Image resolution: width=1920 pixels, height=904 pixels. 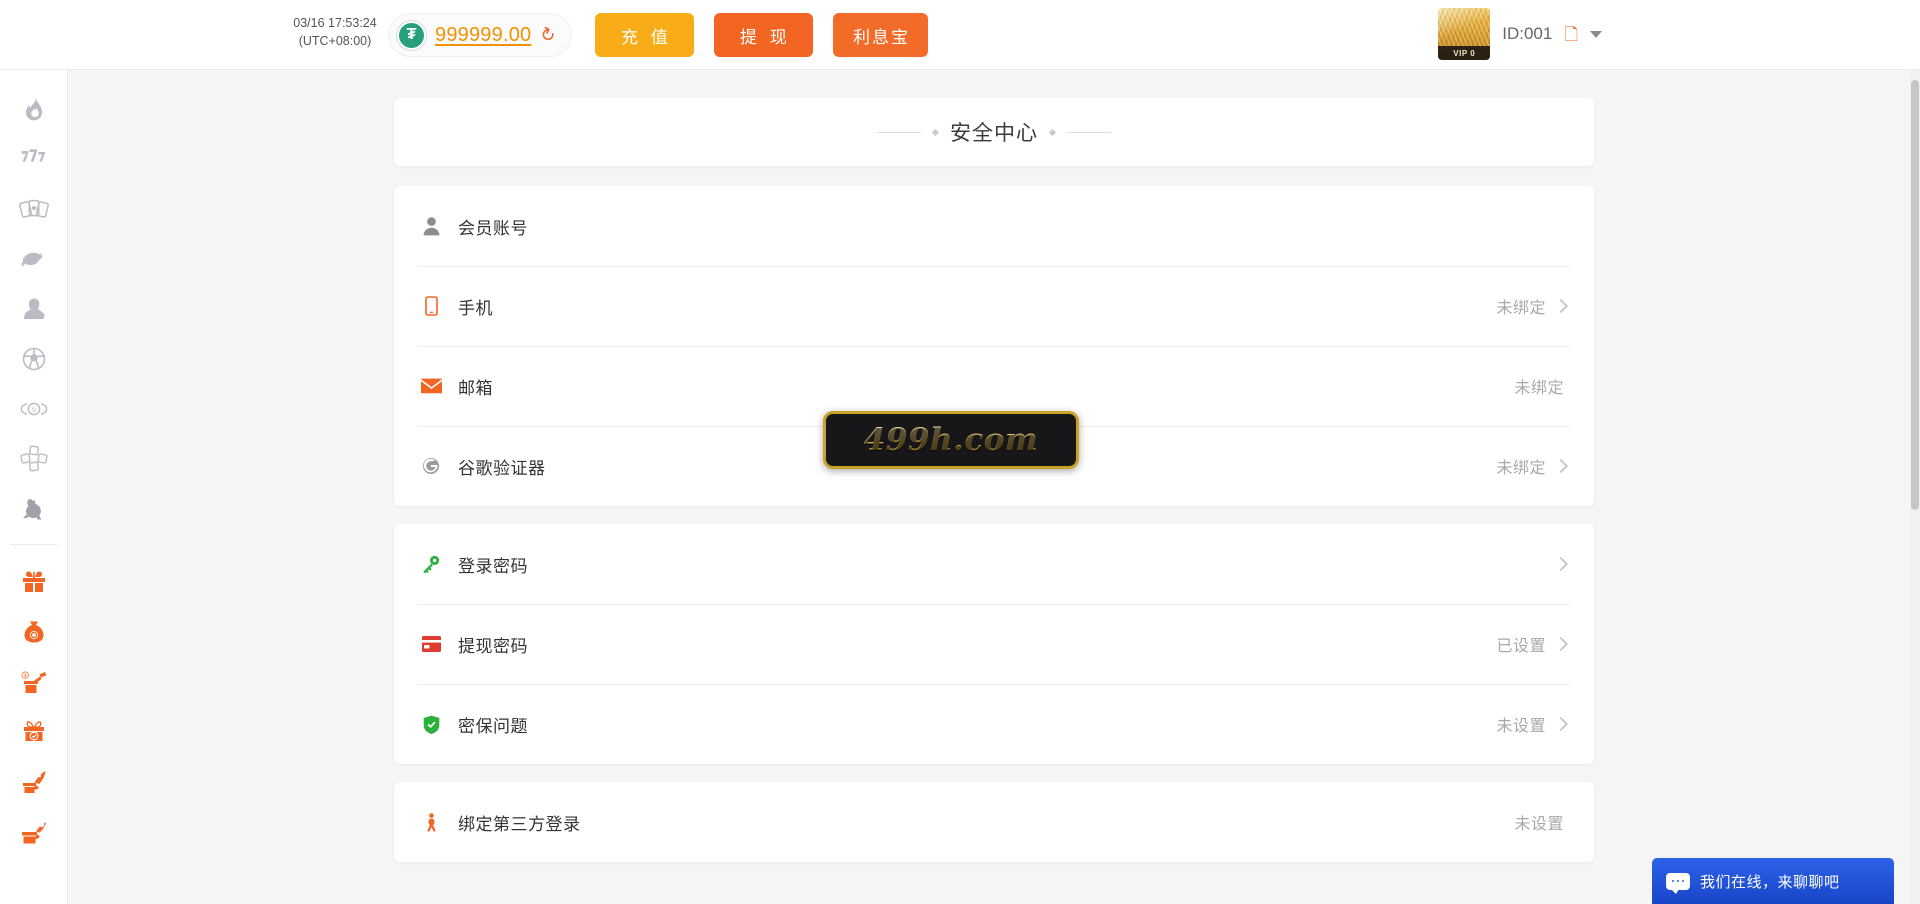 I want to click on avatar: VIP 0, so click(x=1464, y=34).